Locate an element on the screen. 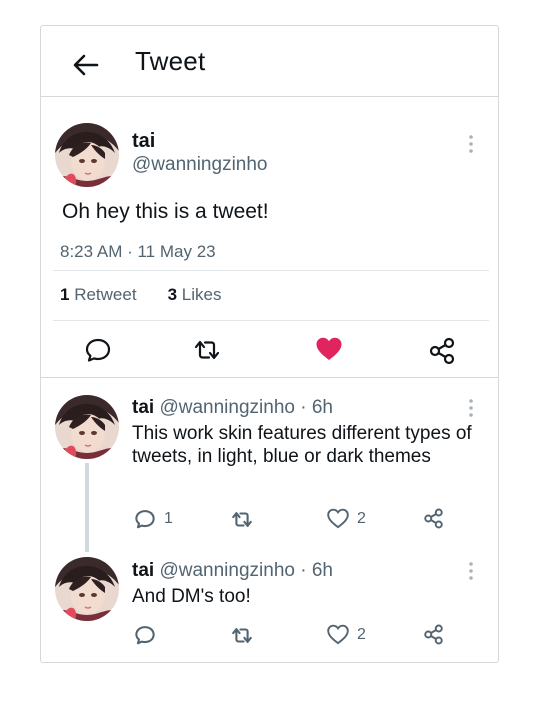 Image resolution: width=540 pixels, height=701 pixels. heart-filled-icon is located at coordinates (329, 348).